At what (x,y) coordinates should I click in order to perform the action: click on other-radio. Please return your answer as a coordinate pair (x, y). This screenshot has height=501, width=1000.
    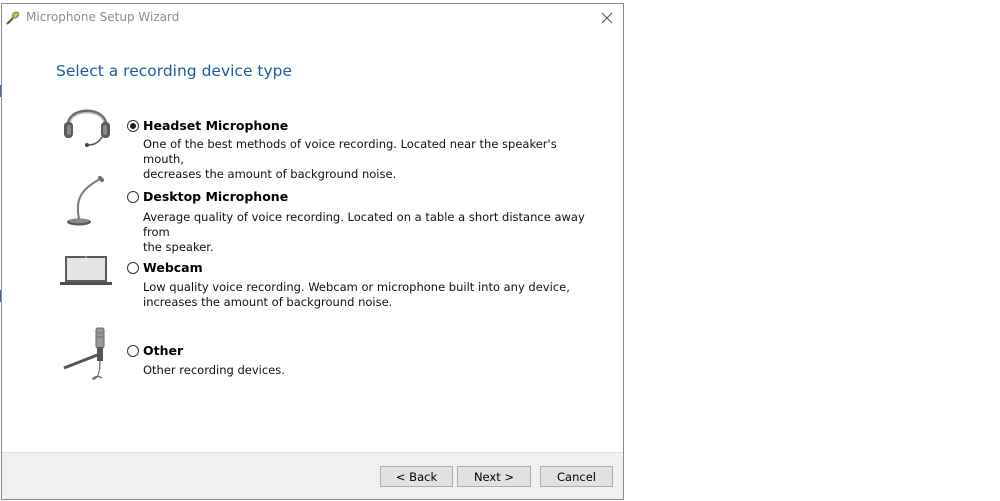
    Looking at the image, I should click on (133, 351).